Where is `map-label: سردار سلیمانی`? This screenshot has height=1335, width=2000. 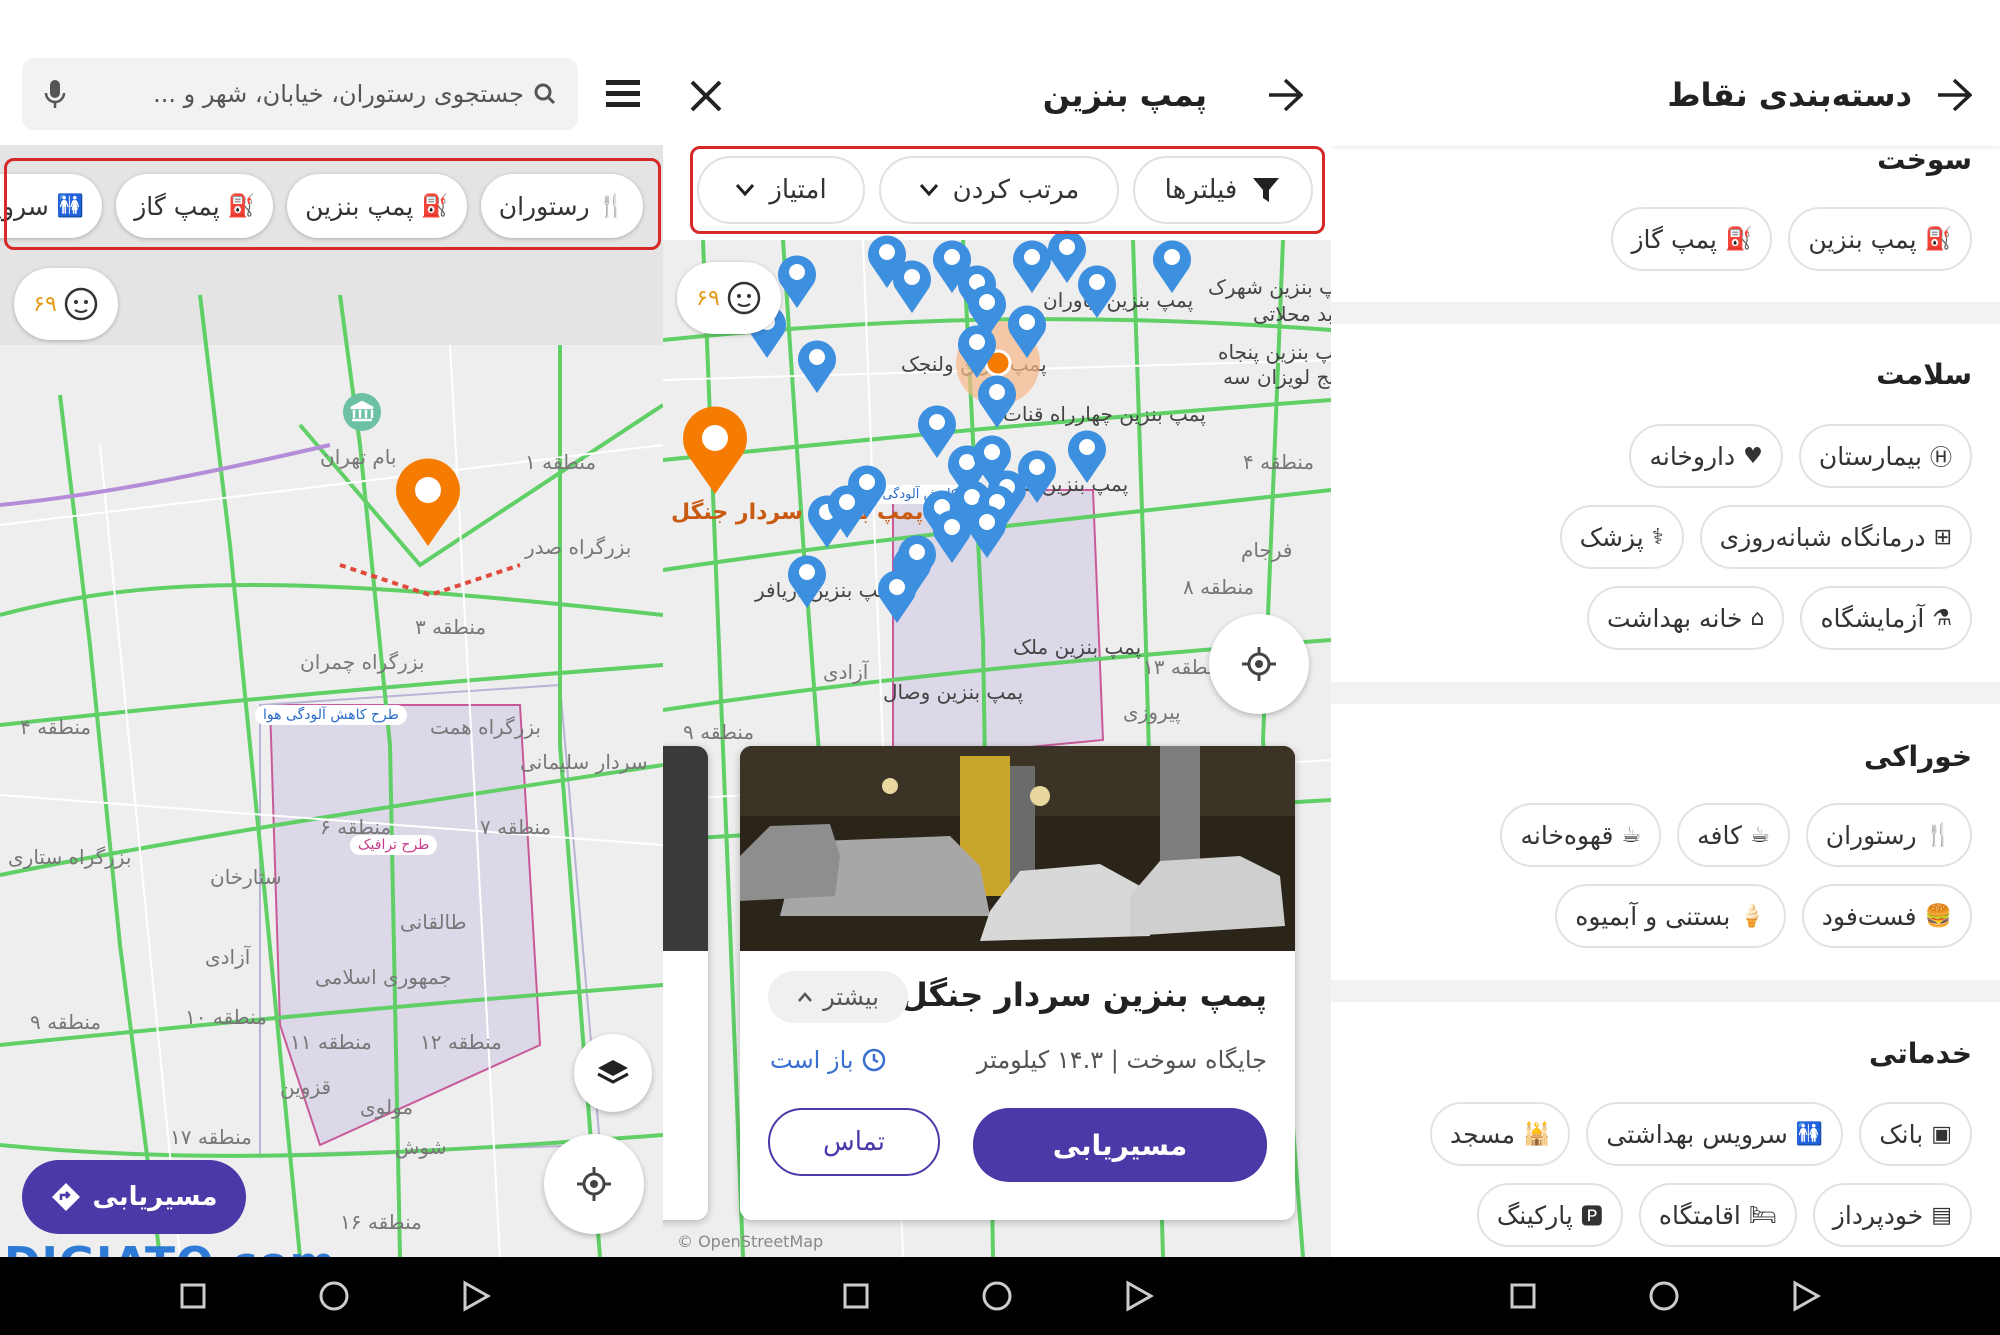 map-label: سردار سلیمانی is located at coordinates (584, 762).